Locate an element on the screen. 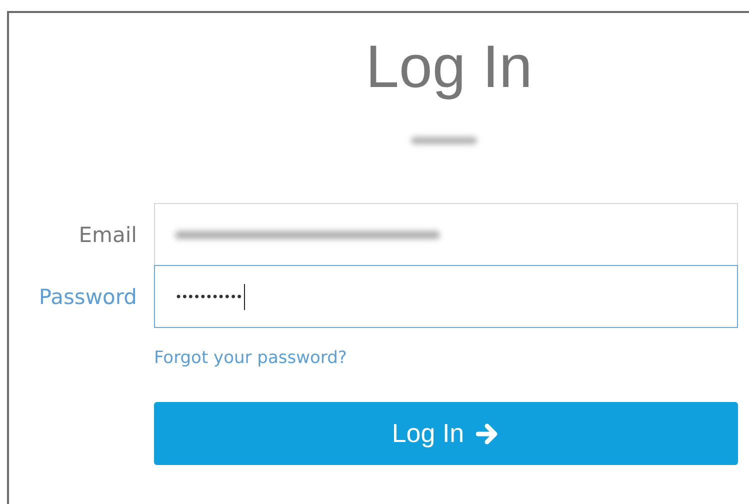 The height and width of the screenshot is (504, 749). password-field: ••••••••••• is located at coordinates (446, 296).